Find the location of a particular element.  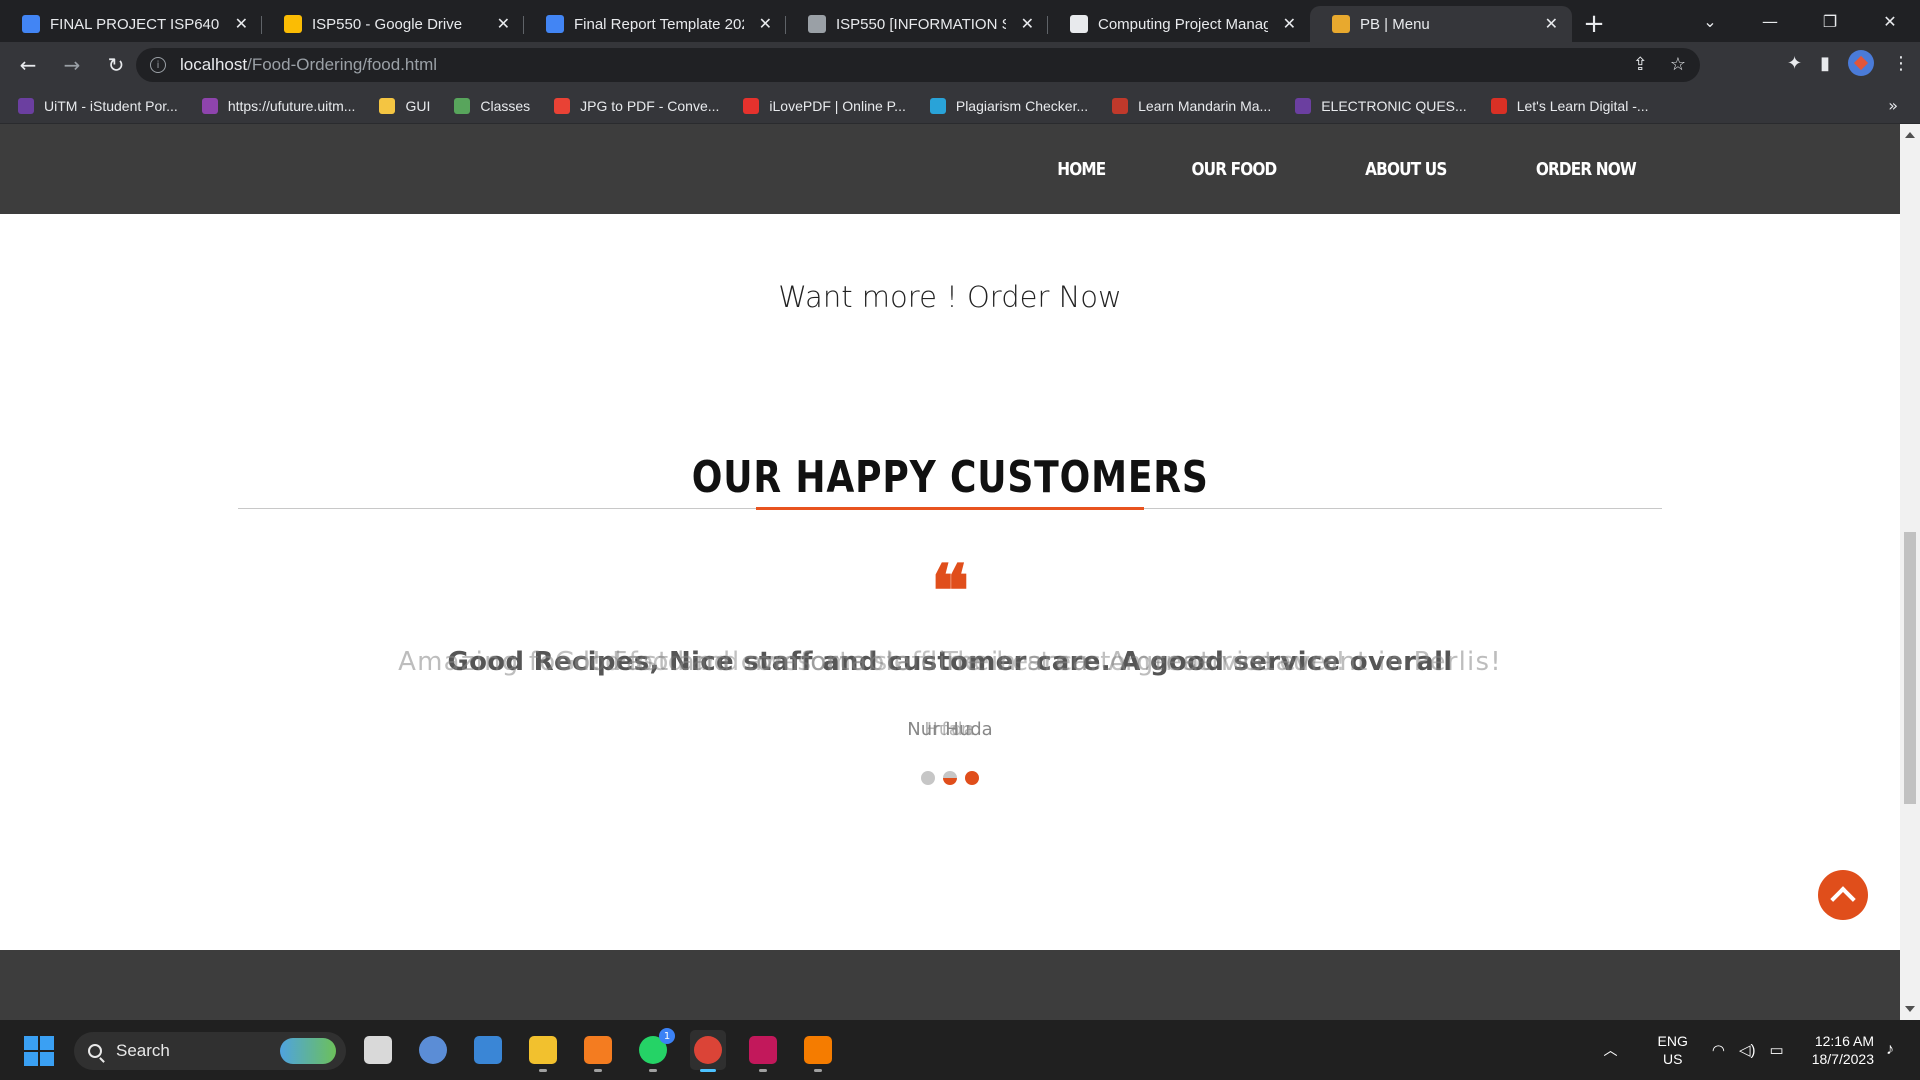

taskbar-app-button: 1 is located at coordinates (655, 1050).